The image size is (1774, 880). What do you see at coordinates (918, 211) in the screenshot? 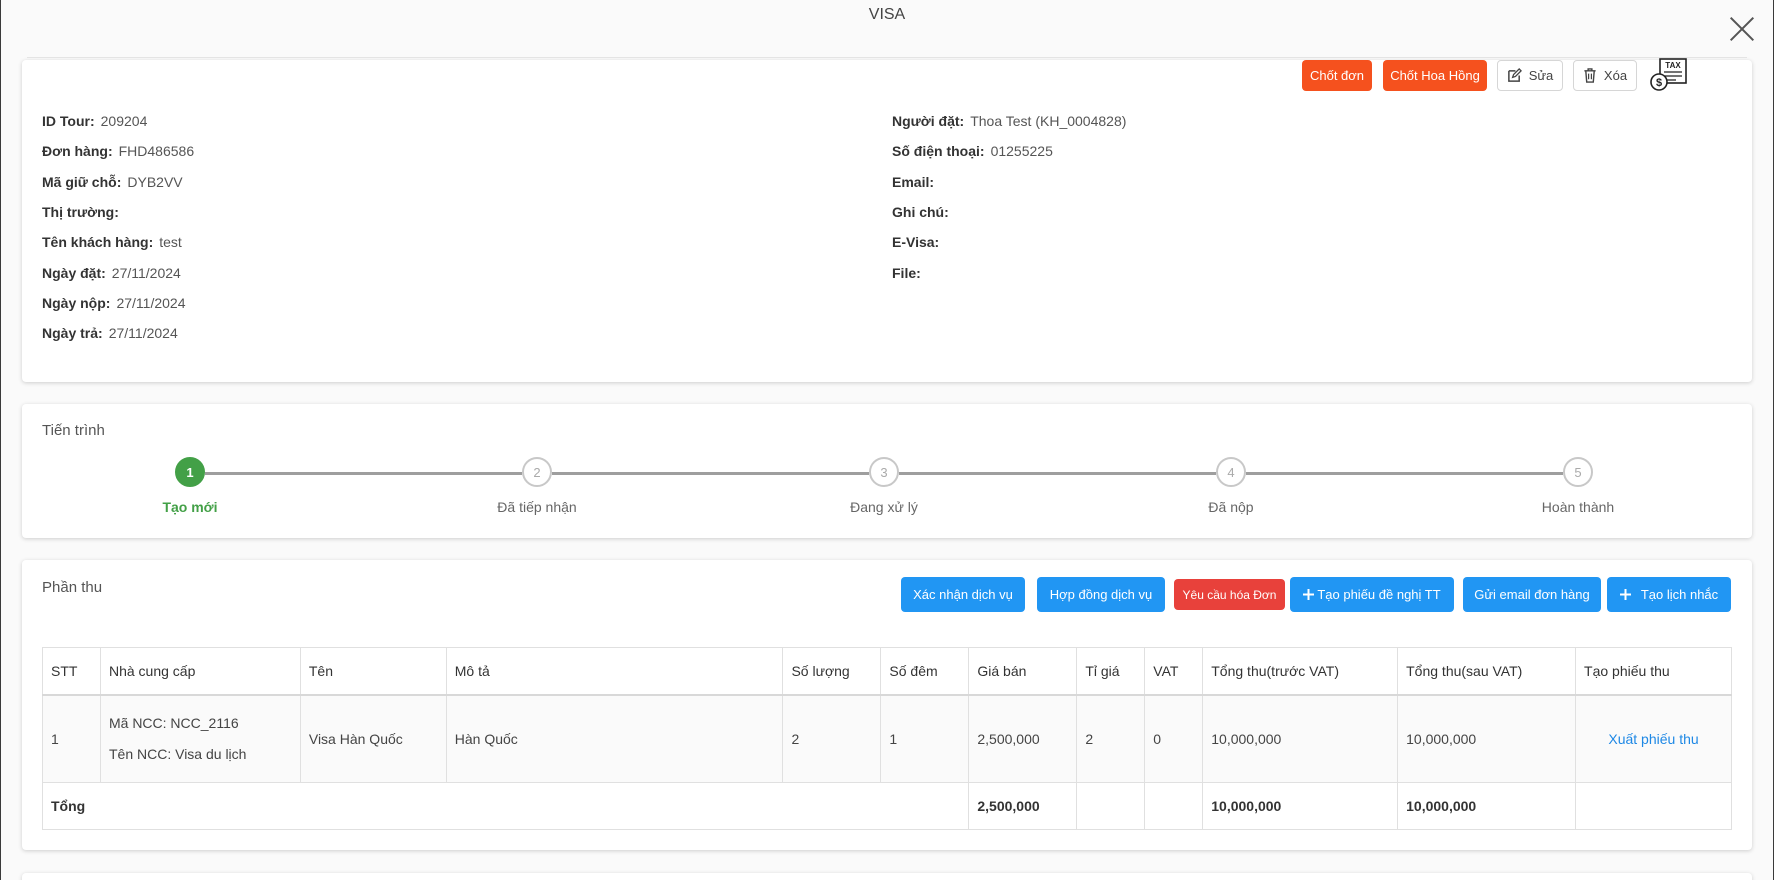
I see `info-label: Ghi chú` at bounding box center [918, 211].